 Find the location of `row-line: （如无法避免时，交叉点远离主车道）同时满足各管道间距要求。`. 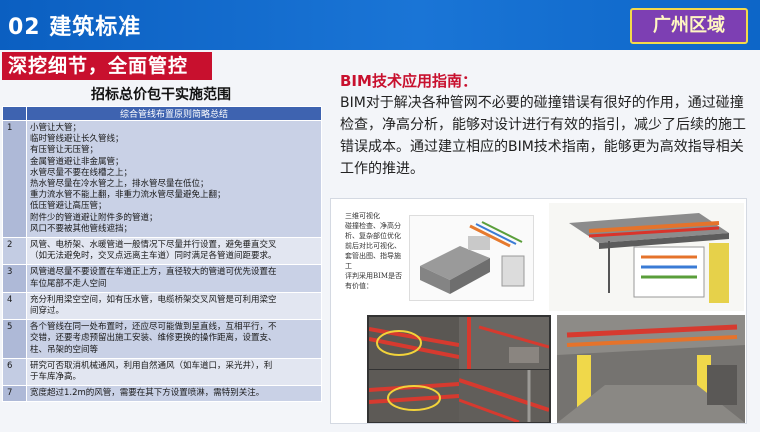

row-line: （如无法避免时，交叉点远离主车道）同时满足各管道间距要求。 is located at coordinates (153, 256).